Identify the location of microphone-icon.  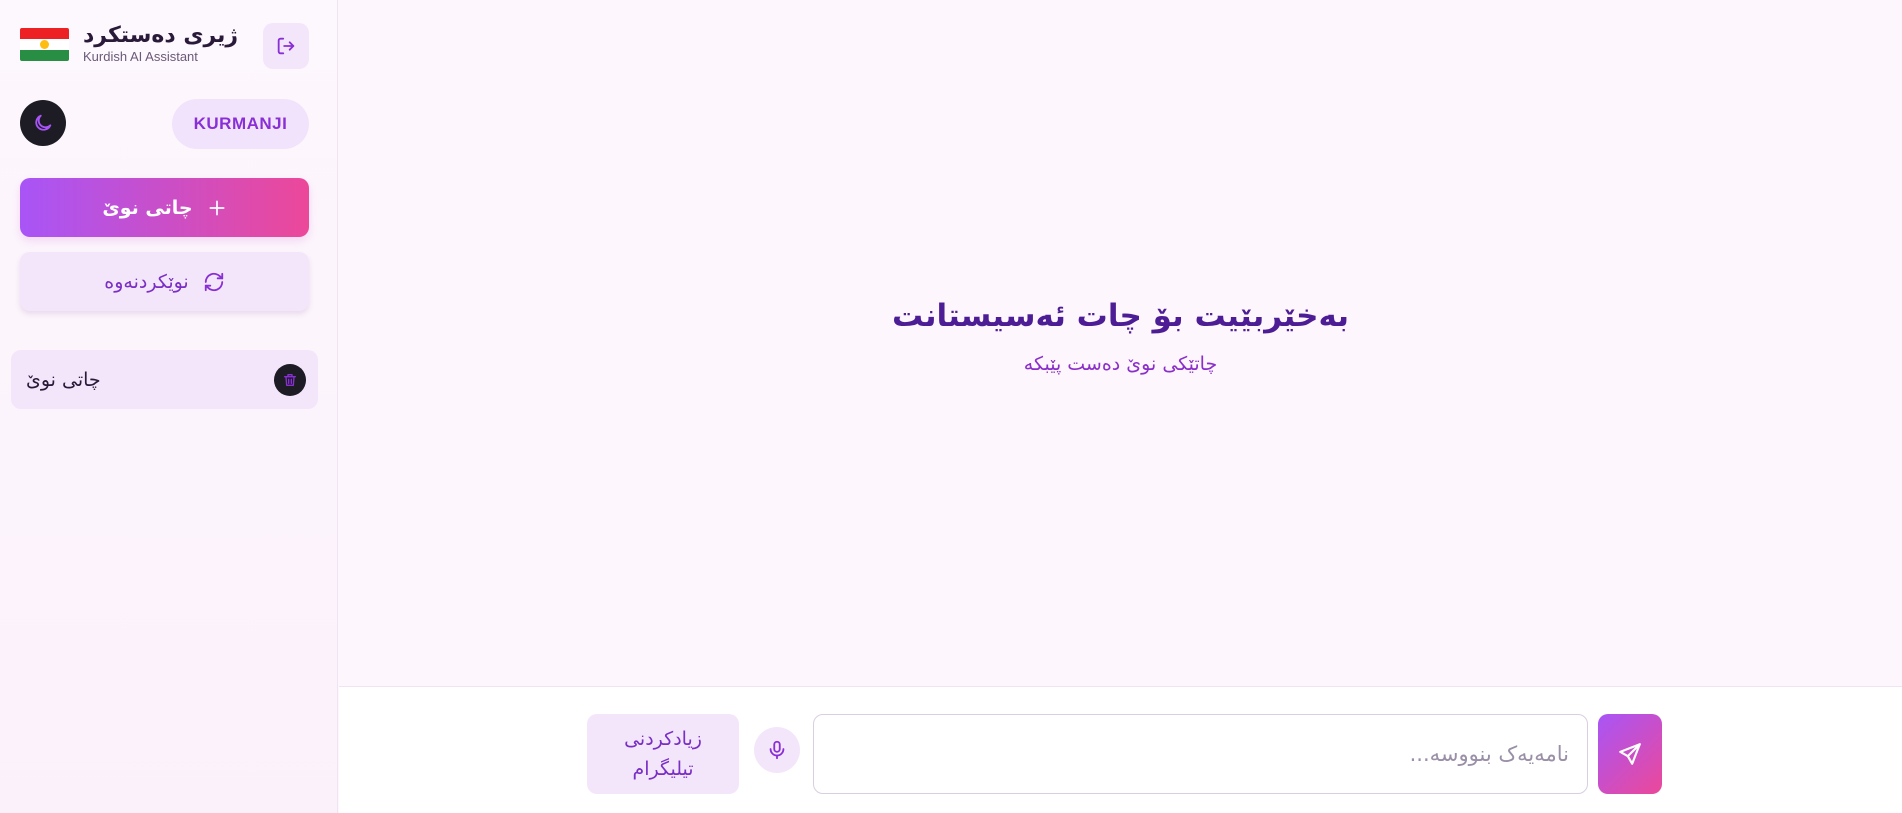
(777, 750).